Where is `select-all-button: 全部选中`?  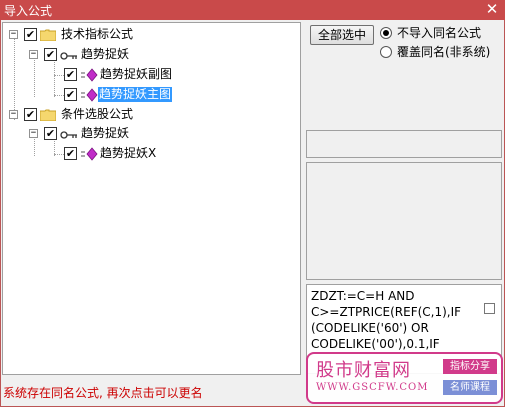
select-all-button: 全部选中 is located at coordinates (342, 35).